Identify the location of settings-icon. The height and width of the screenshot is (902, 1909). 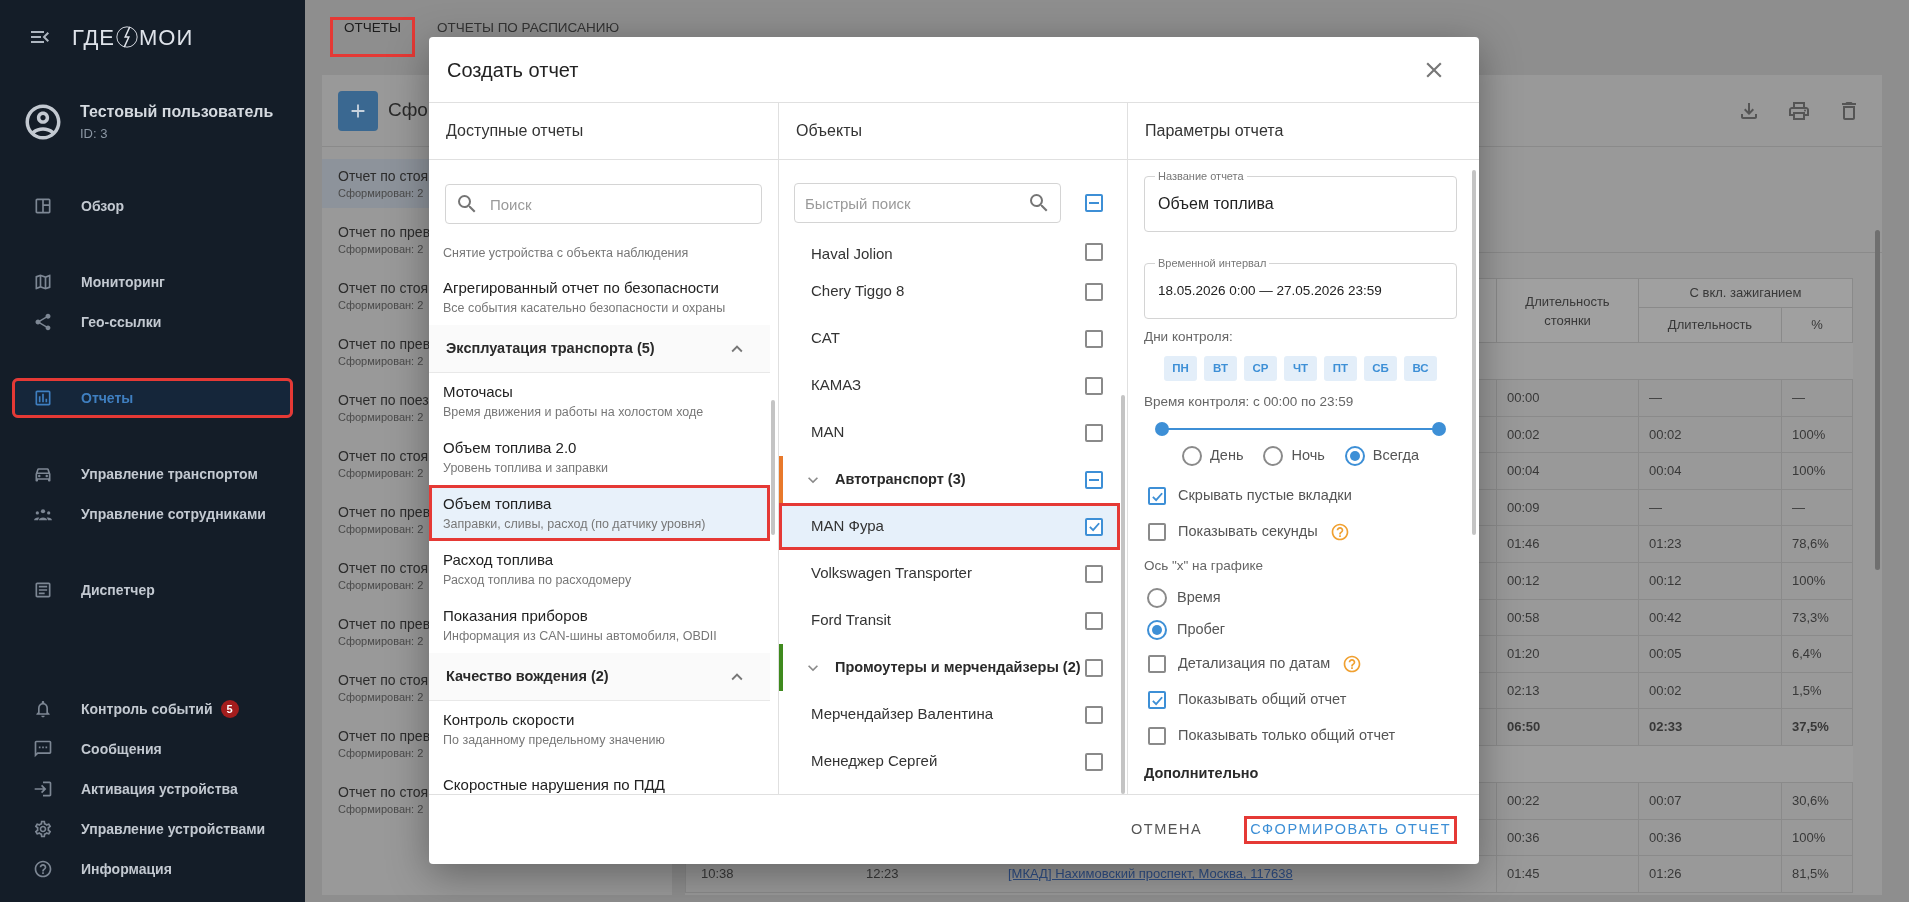
(43, 829).